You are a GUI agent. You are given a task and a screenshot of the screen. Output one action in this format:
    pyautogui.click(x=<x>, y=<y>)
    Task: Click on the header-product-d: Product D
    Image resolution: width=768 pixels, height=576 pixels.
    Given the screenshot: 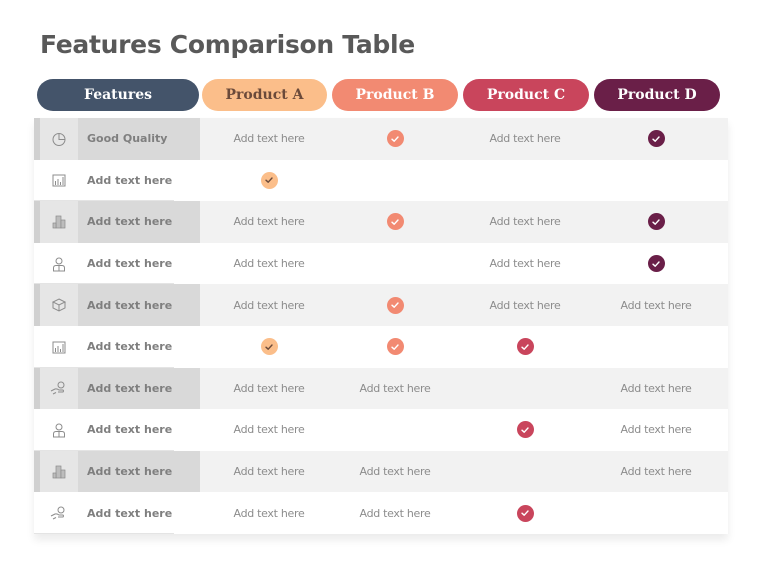 What is the action you would take?
    pyautogui.click(x=657, y=95)
    